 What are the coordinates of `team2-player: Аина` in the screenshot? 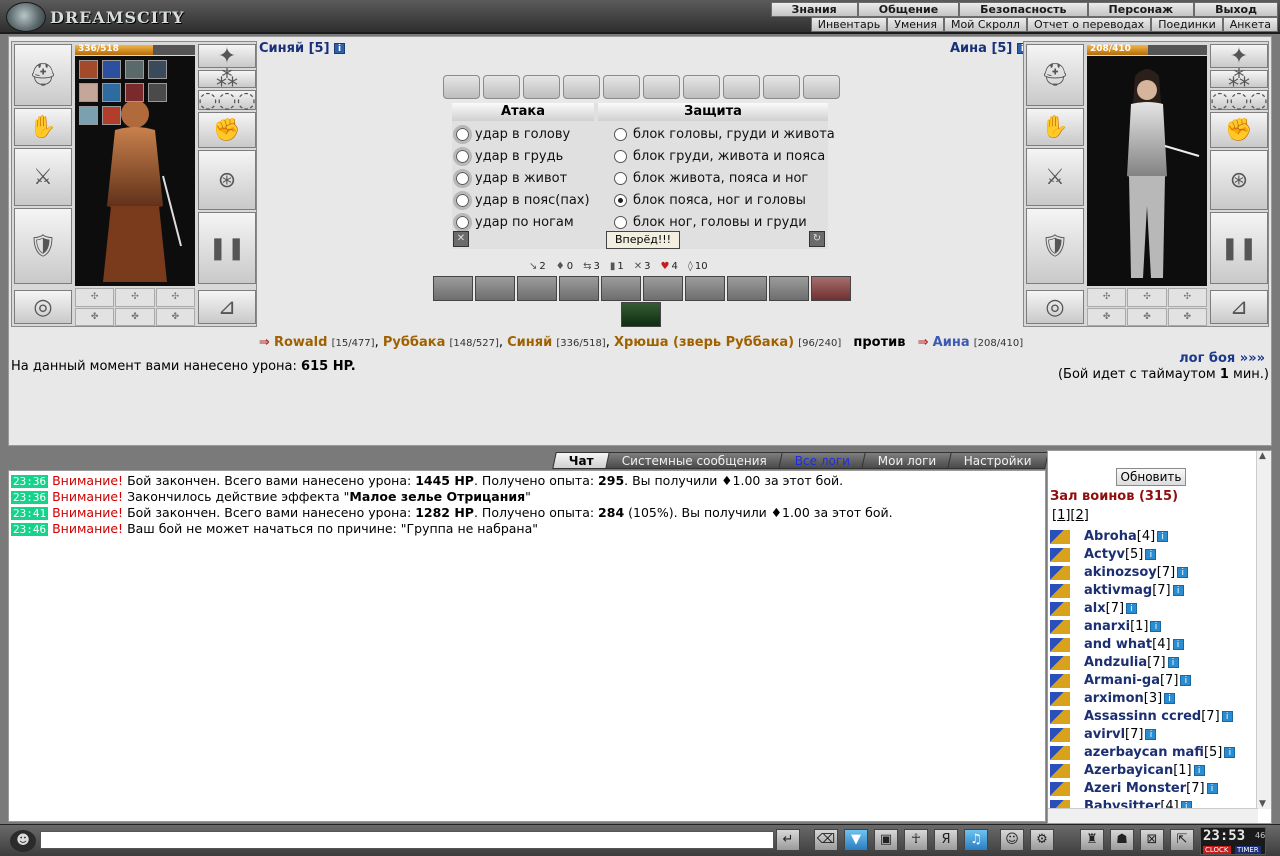 It's located at (951, 342).